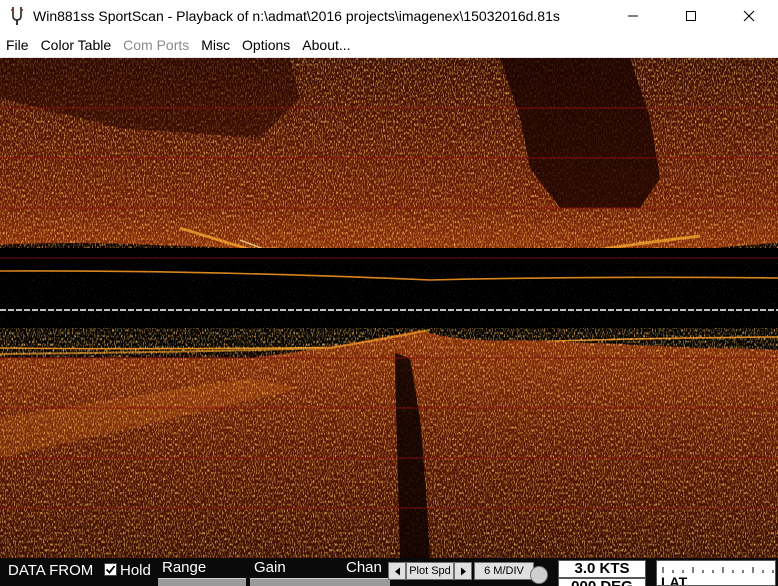 The width and height of the screenshot is (778, 586). I want to click on minimize-icon, so click(633, 16).